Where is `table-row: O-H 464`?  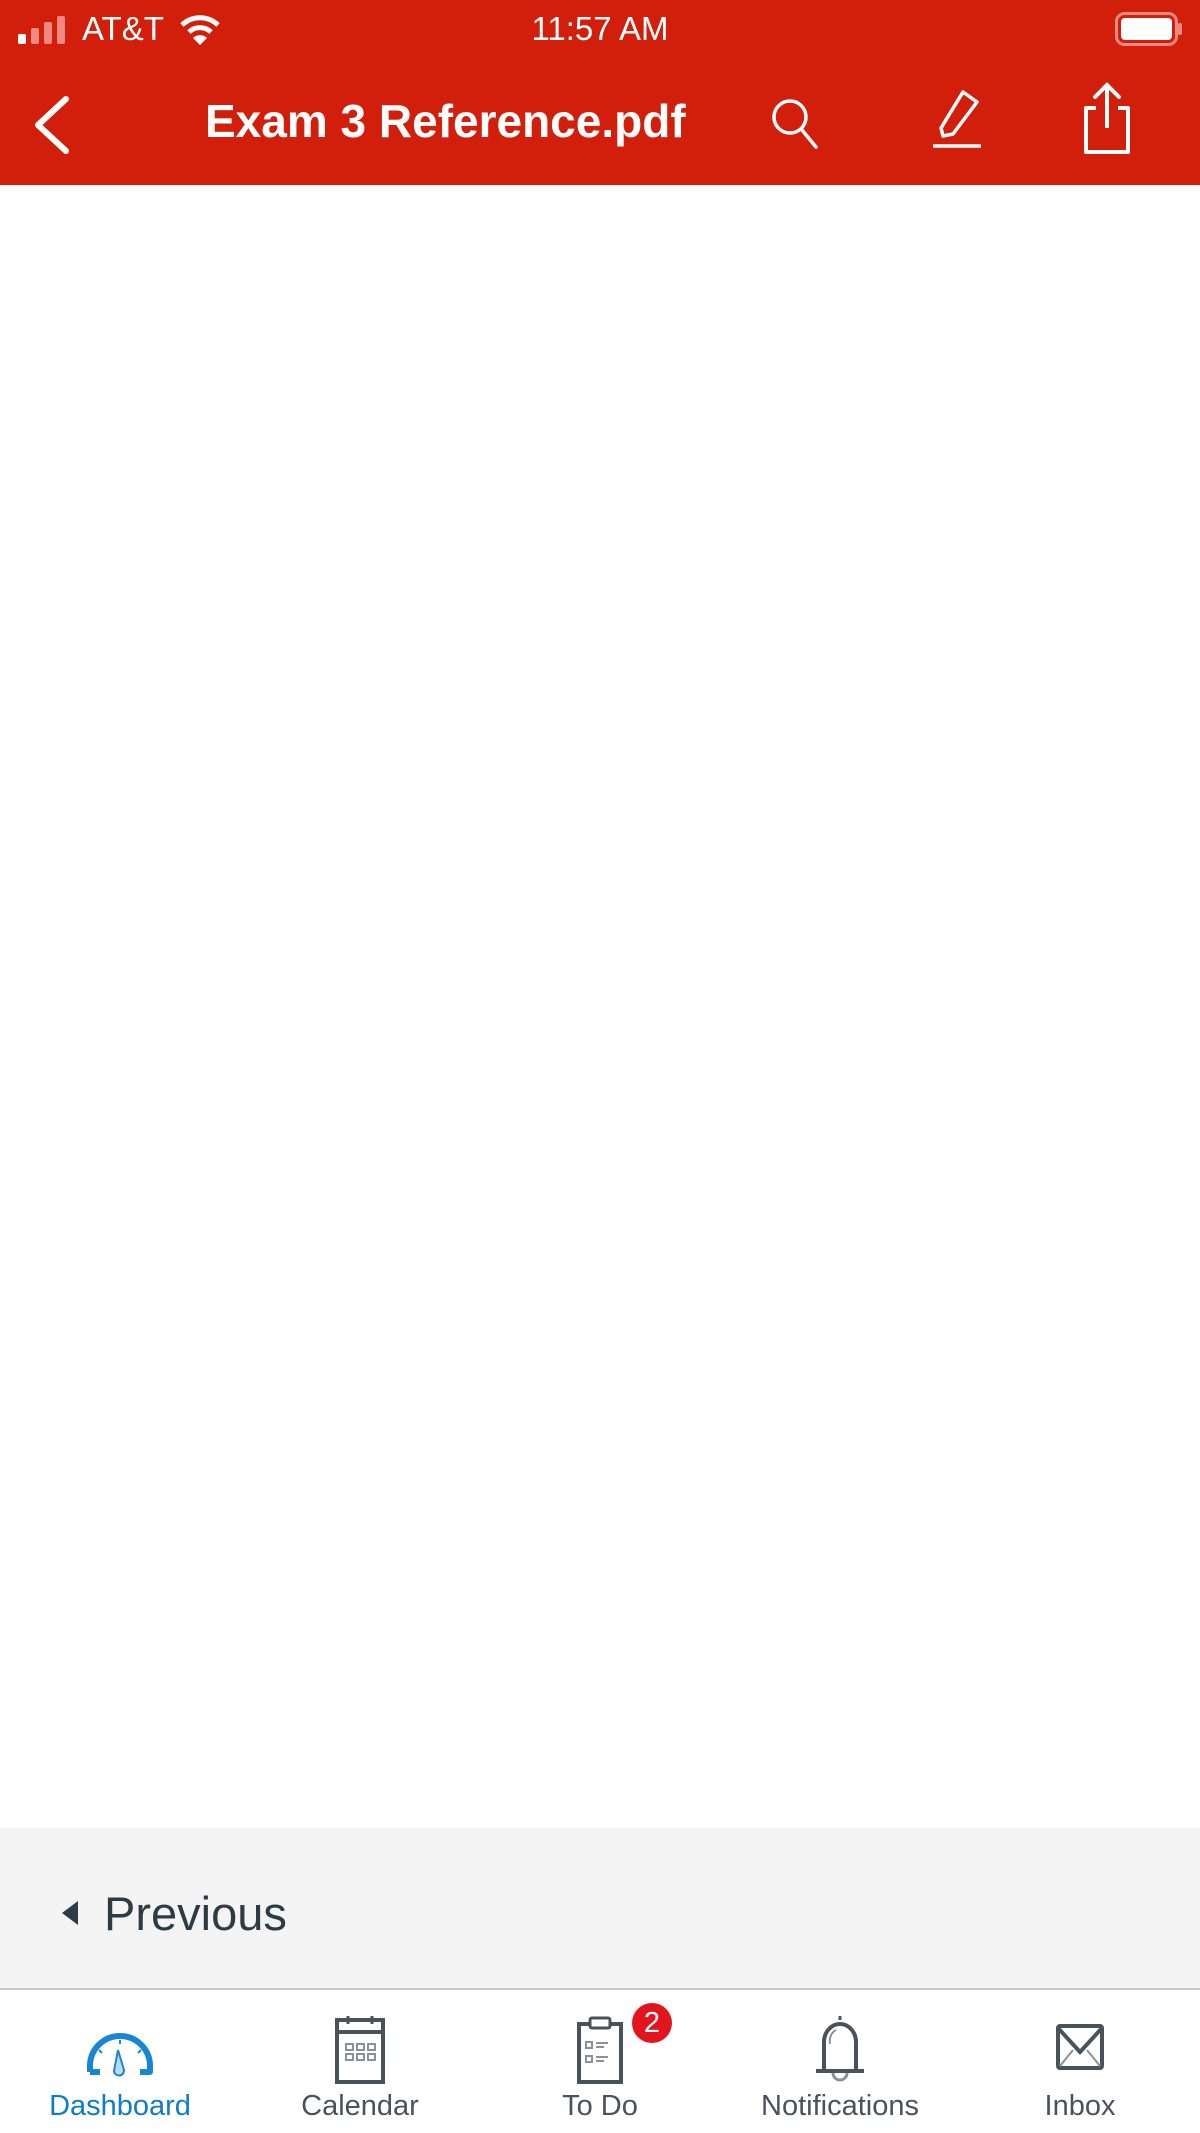 table-row: O-H 464 is located at coordinates (578, 1037).